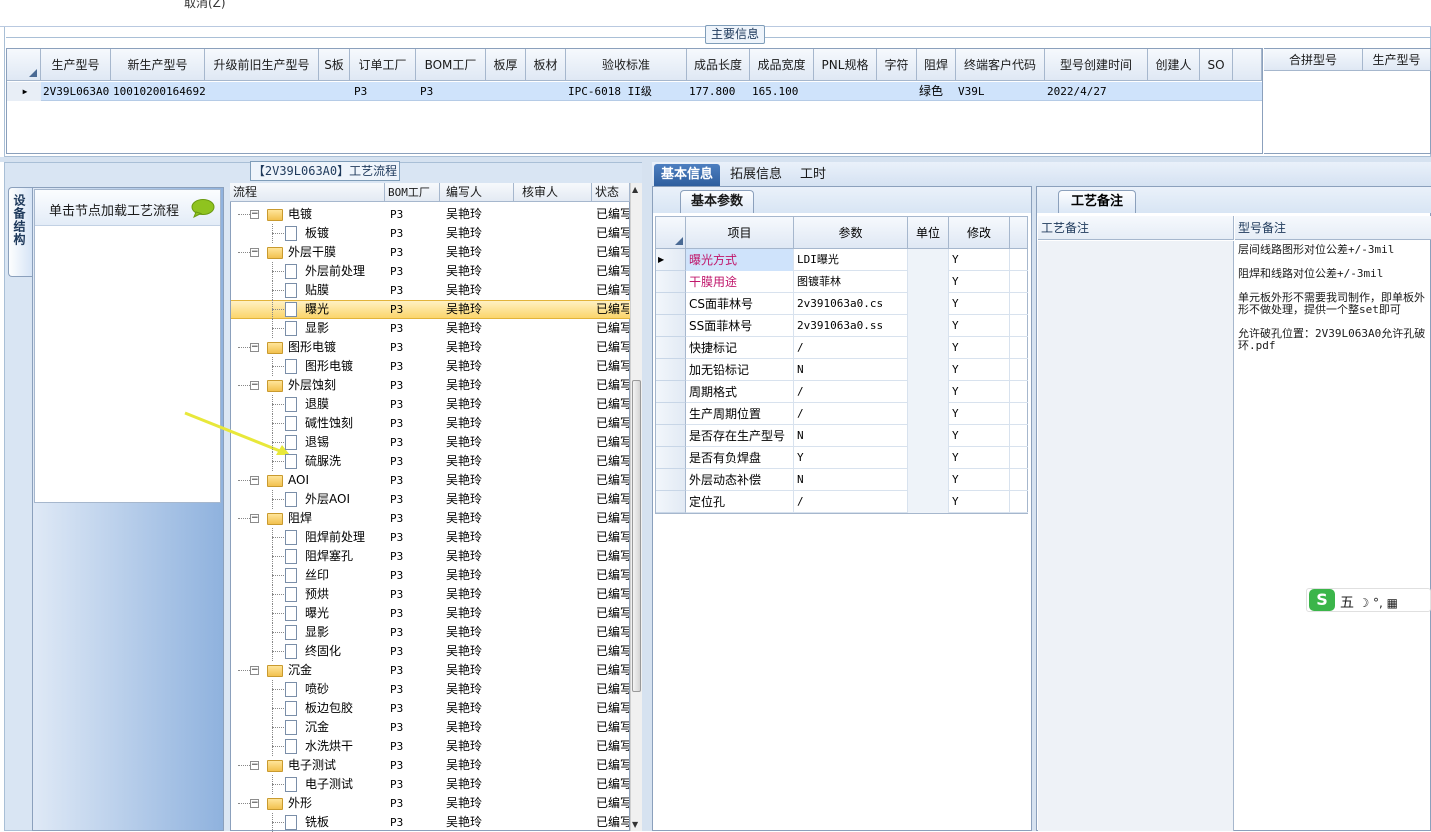  I want to click on tree-node-label: 硫脲洗, so click(345, 461).